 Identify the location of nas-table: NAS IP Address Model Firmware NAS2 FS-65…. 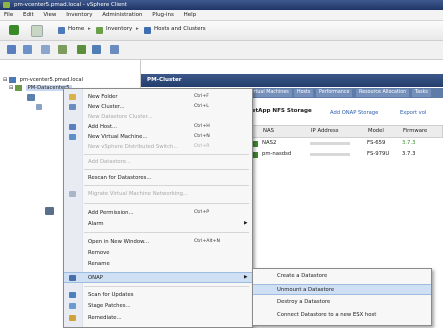
(345, 142).